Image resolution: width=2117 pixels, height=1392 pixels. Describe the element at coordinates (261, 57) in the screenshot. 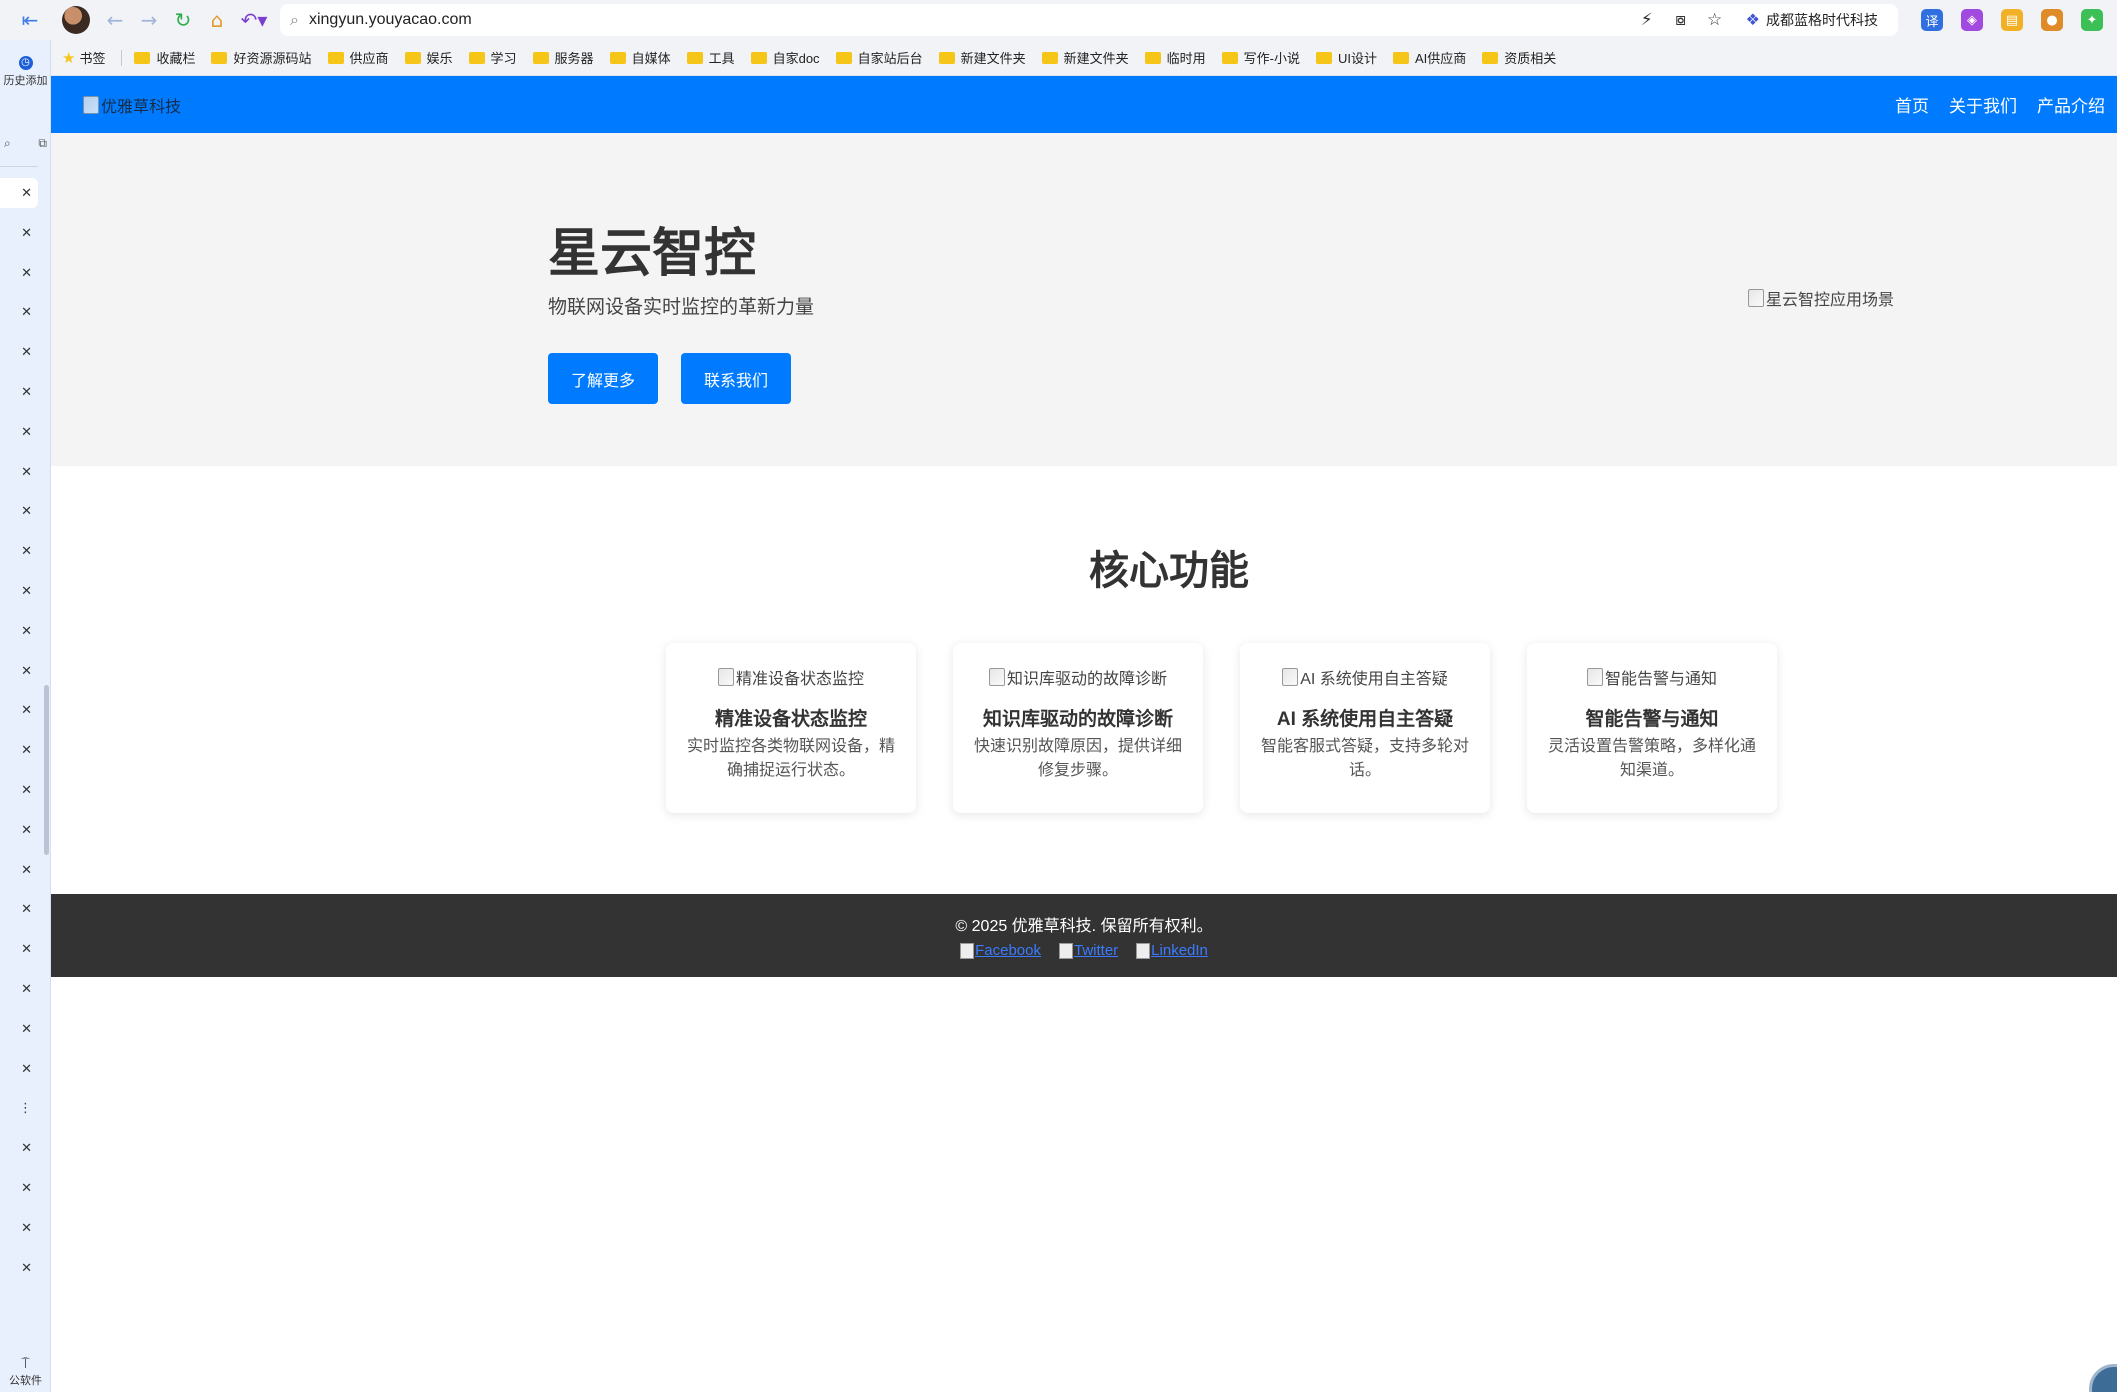

I see `bookmark-folder: 好资源源码站` at that location.